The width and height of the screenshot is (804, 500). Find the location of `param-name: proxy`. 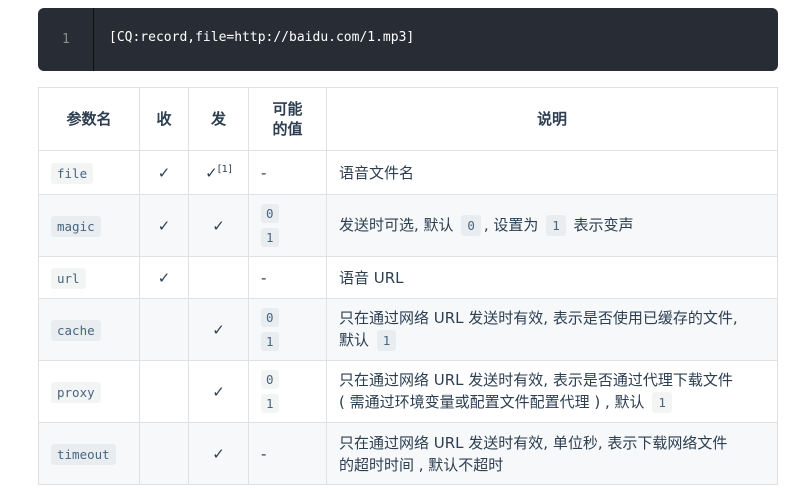

param-name: proxy is located at coordinates (76, 392).